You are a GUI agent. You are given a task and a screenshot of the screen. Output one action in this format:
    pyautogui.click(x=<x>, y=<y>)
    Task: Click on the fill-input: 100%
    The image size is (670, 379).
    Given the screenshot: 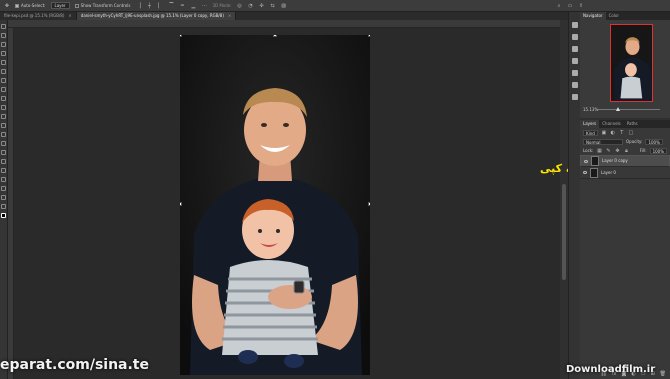 What is the action you would take?
    pyautogui.click(x=658, y=150)
    